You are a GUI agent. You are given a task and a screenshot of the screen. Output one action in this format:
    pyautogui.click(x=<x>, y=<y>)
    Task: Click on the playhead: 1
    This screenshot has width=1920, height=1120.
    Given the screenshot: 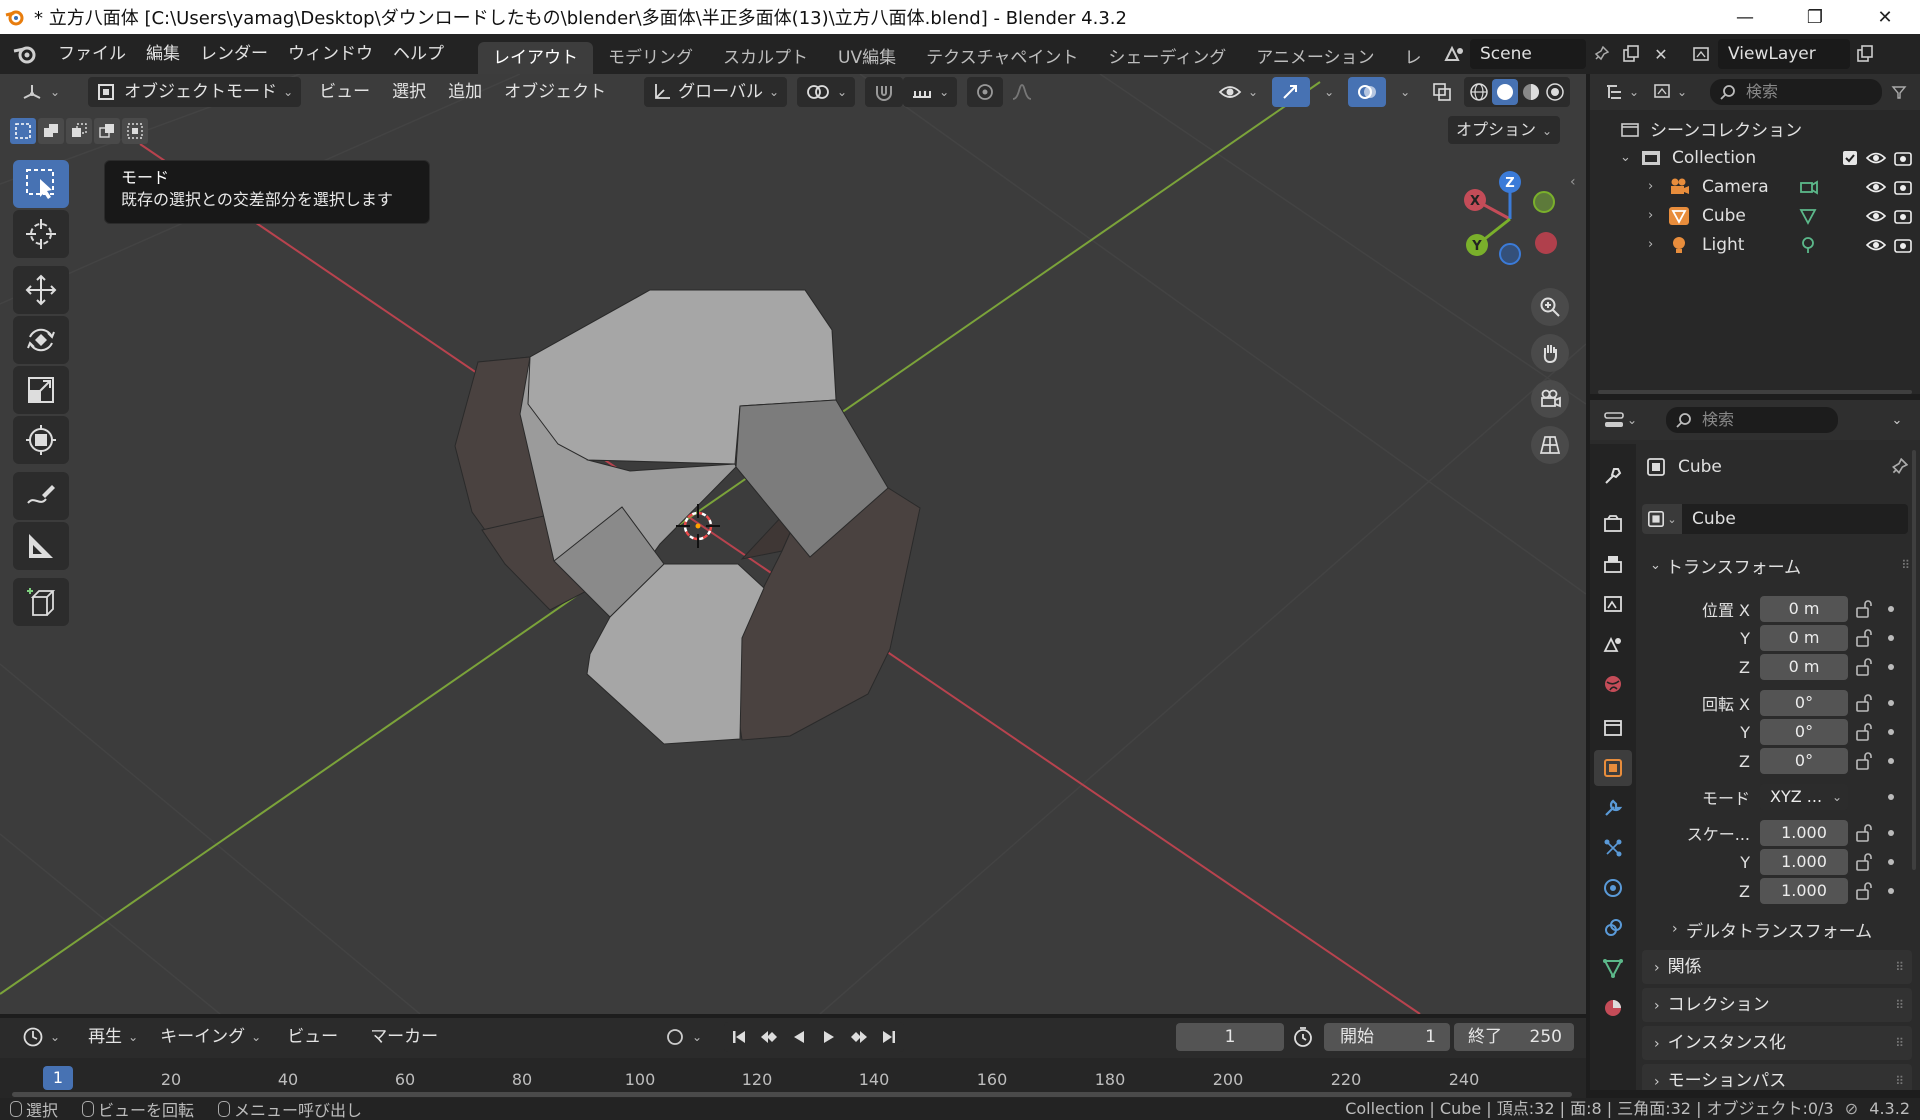 What is the action you would take?
    pyautogui.click(x=58, y=1078)
    